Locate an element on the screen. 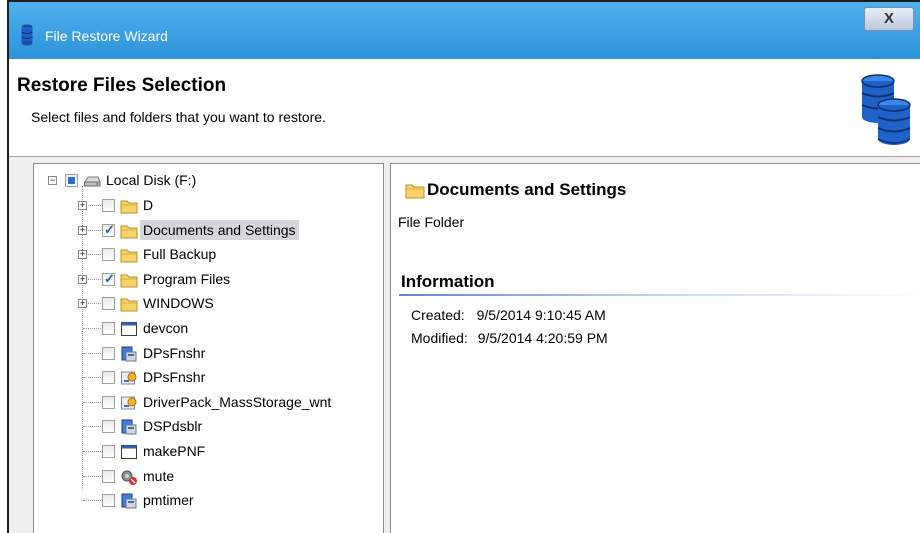  information-heading: Information is located at coordinates (448, 281).